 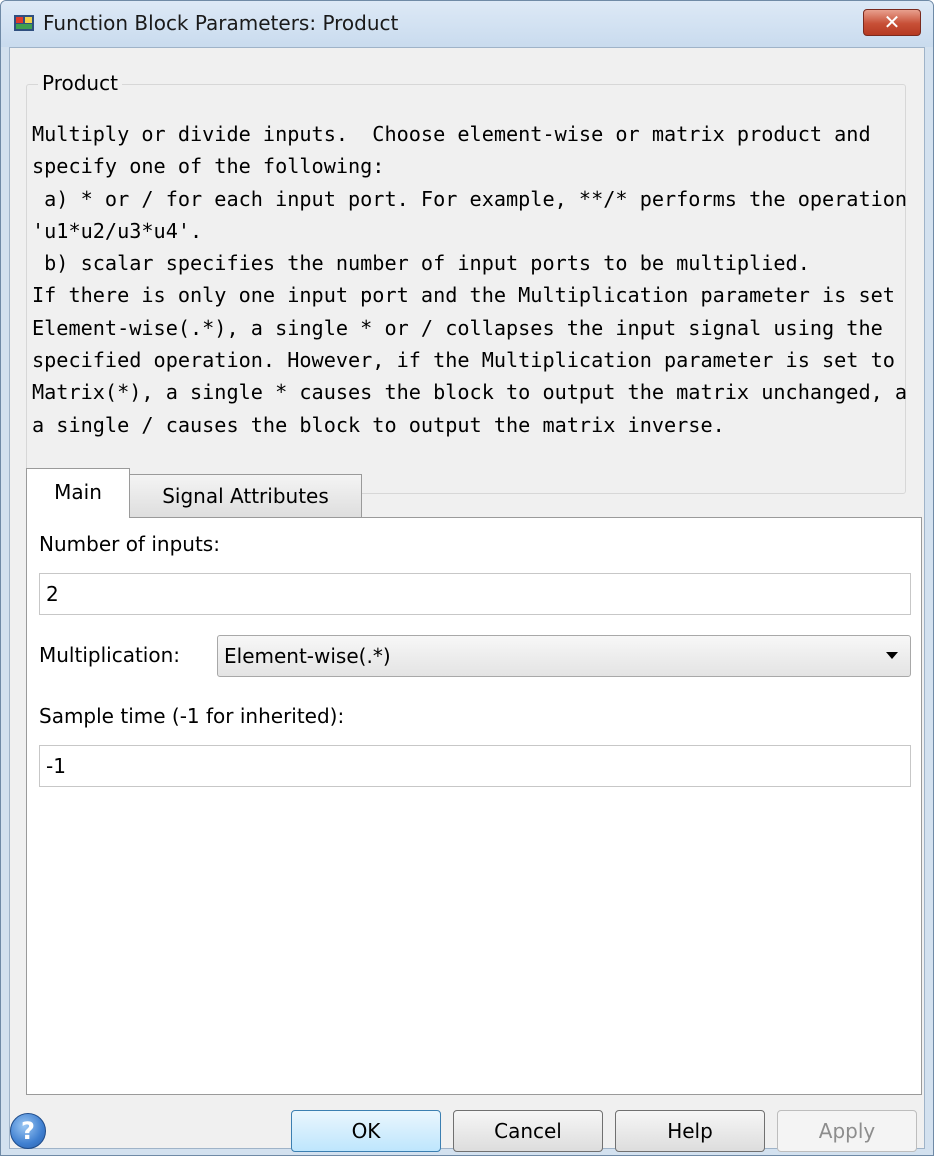 I want to click on simulink-block-icon, so click(x=24, y=23).